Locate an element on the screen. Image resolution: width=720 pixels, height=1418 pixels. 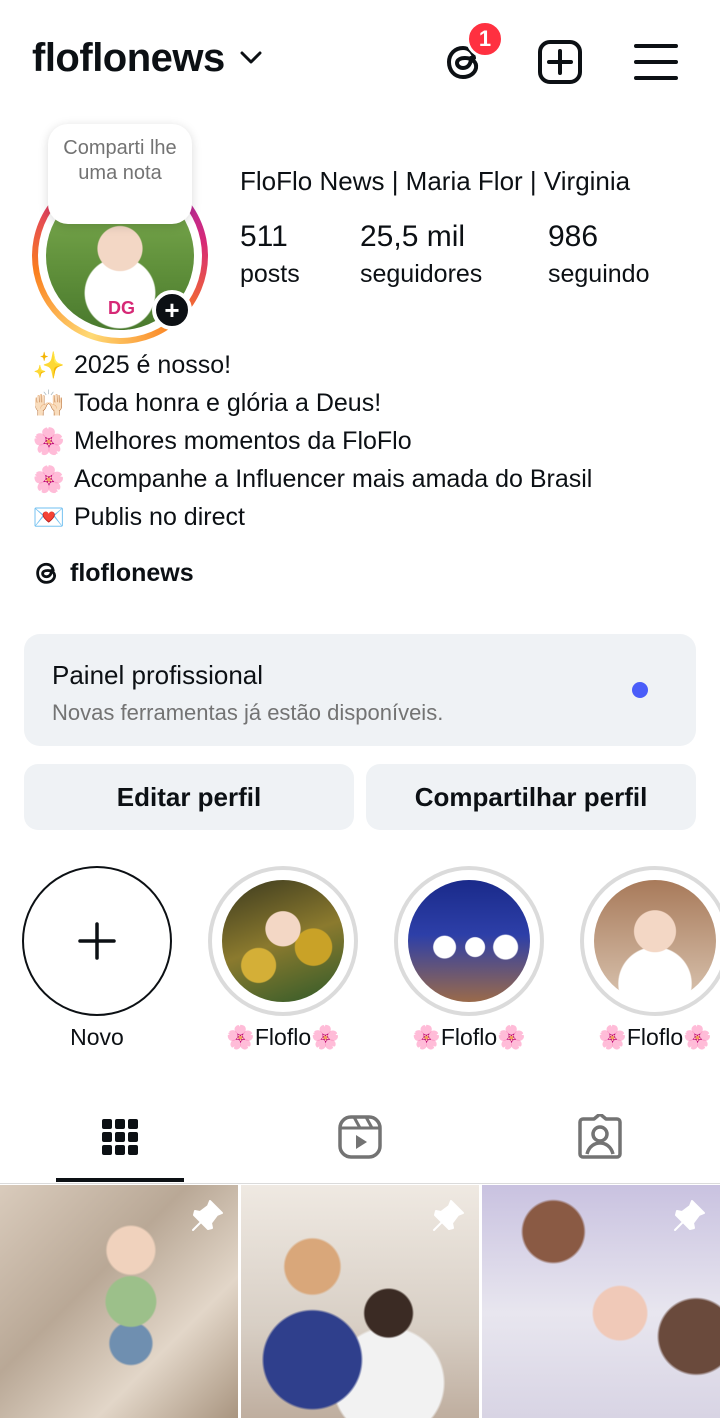
tagged-icon is located at coordinates (600, 1136).